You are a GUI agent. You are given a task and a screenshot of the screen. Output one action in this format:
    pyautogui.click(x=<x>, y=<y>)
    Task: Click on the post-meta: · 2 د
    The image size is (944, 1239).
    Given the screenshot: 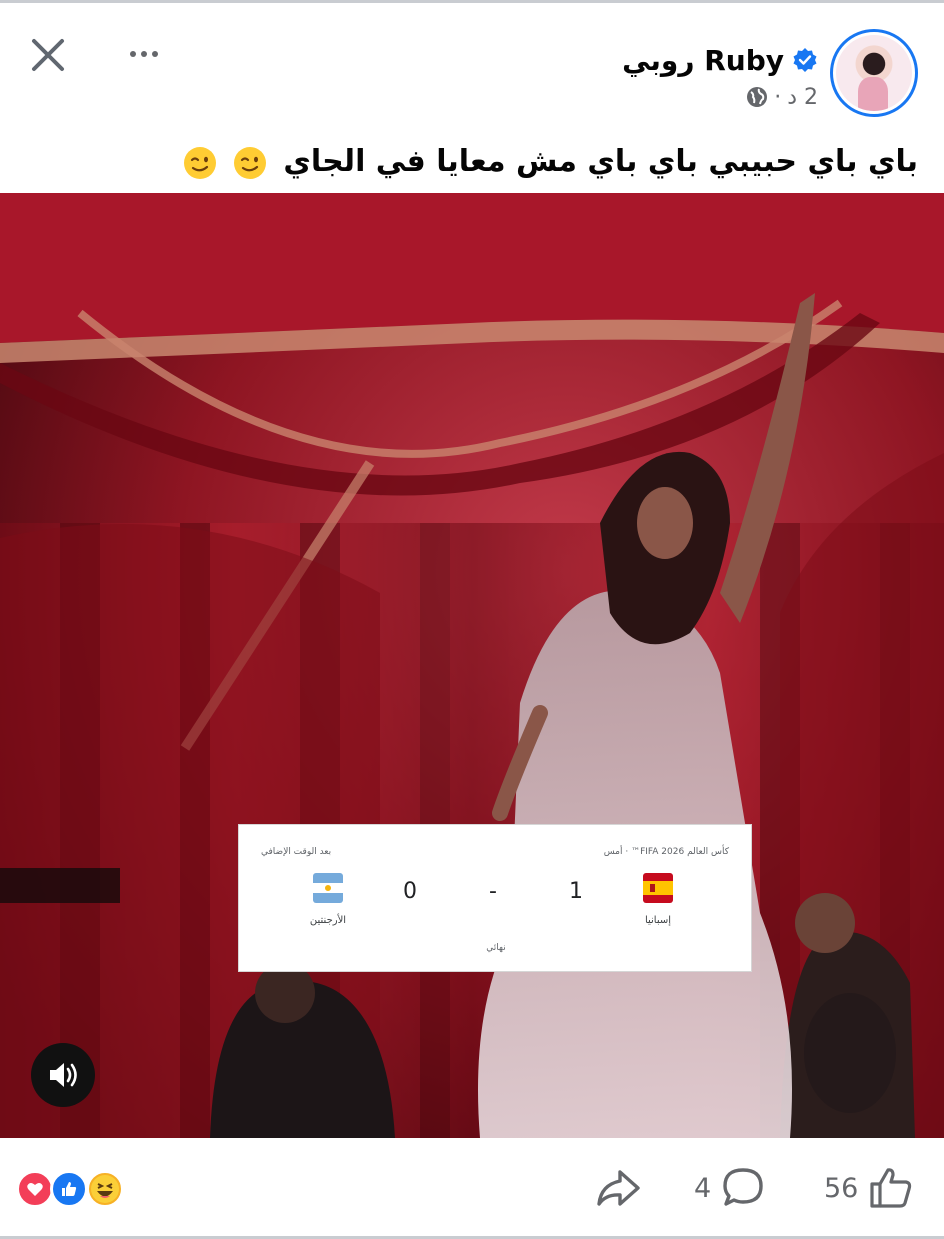 What is the action you would take?
    pyautogui.click(x=782, y=97)
    